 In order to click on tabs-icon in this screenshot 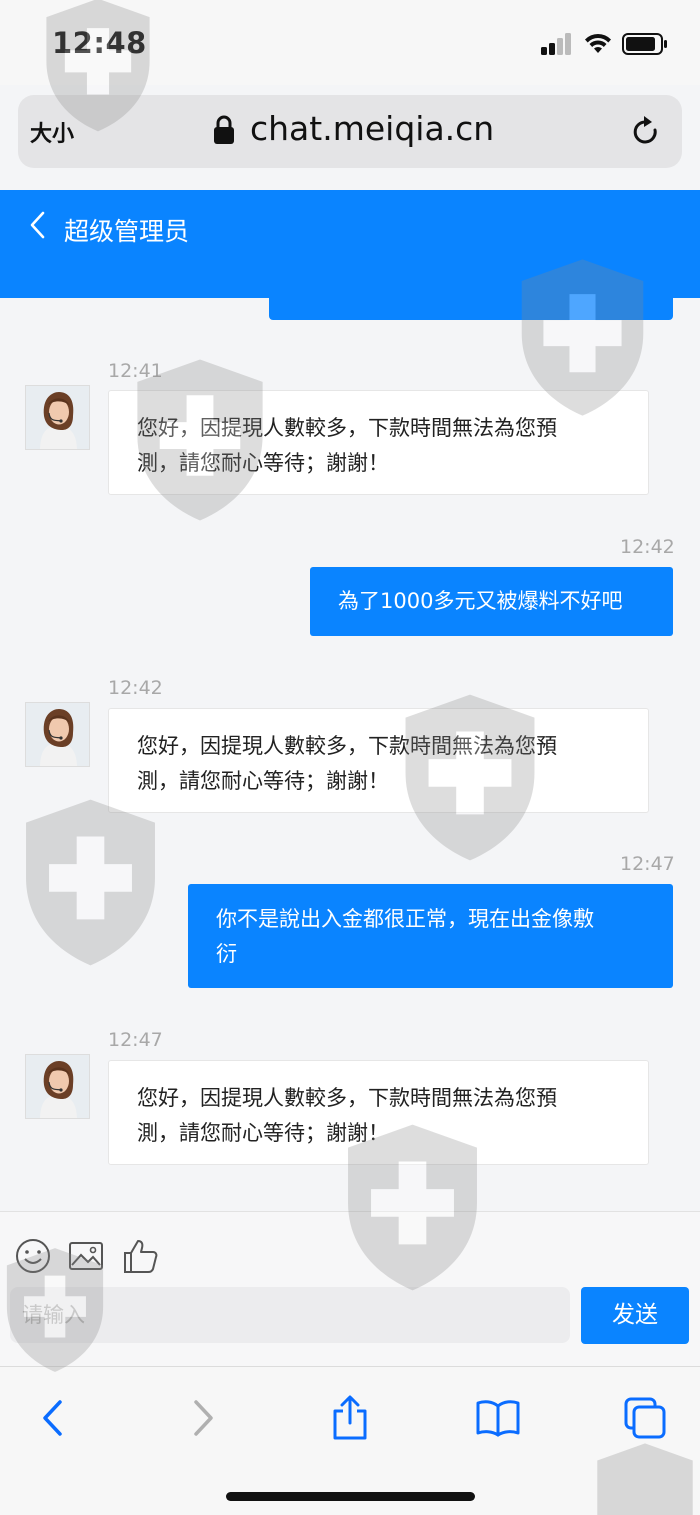, I will do `click(645, 1418)`.